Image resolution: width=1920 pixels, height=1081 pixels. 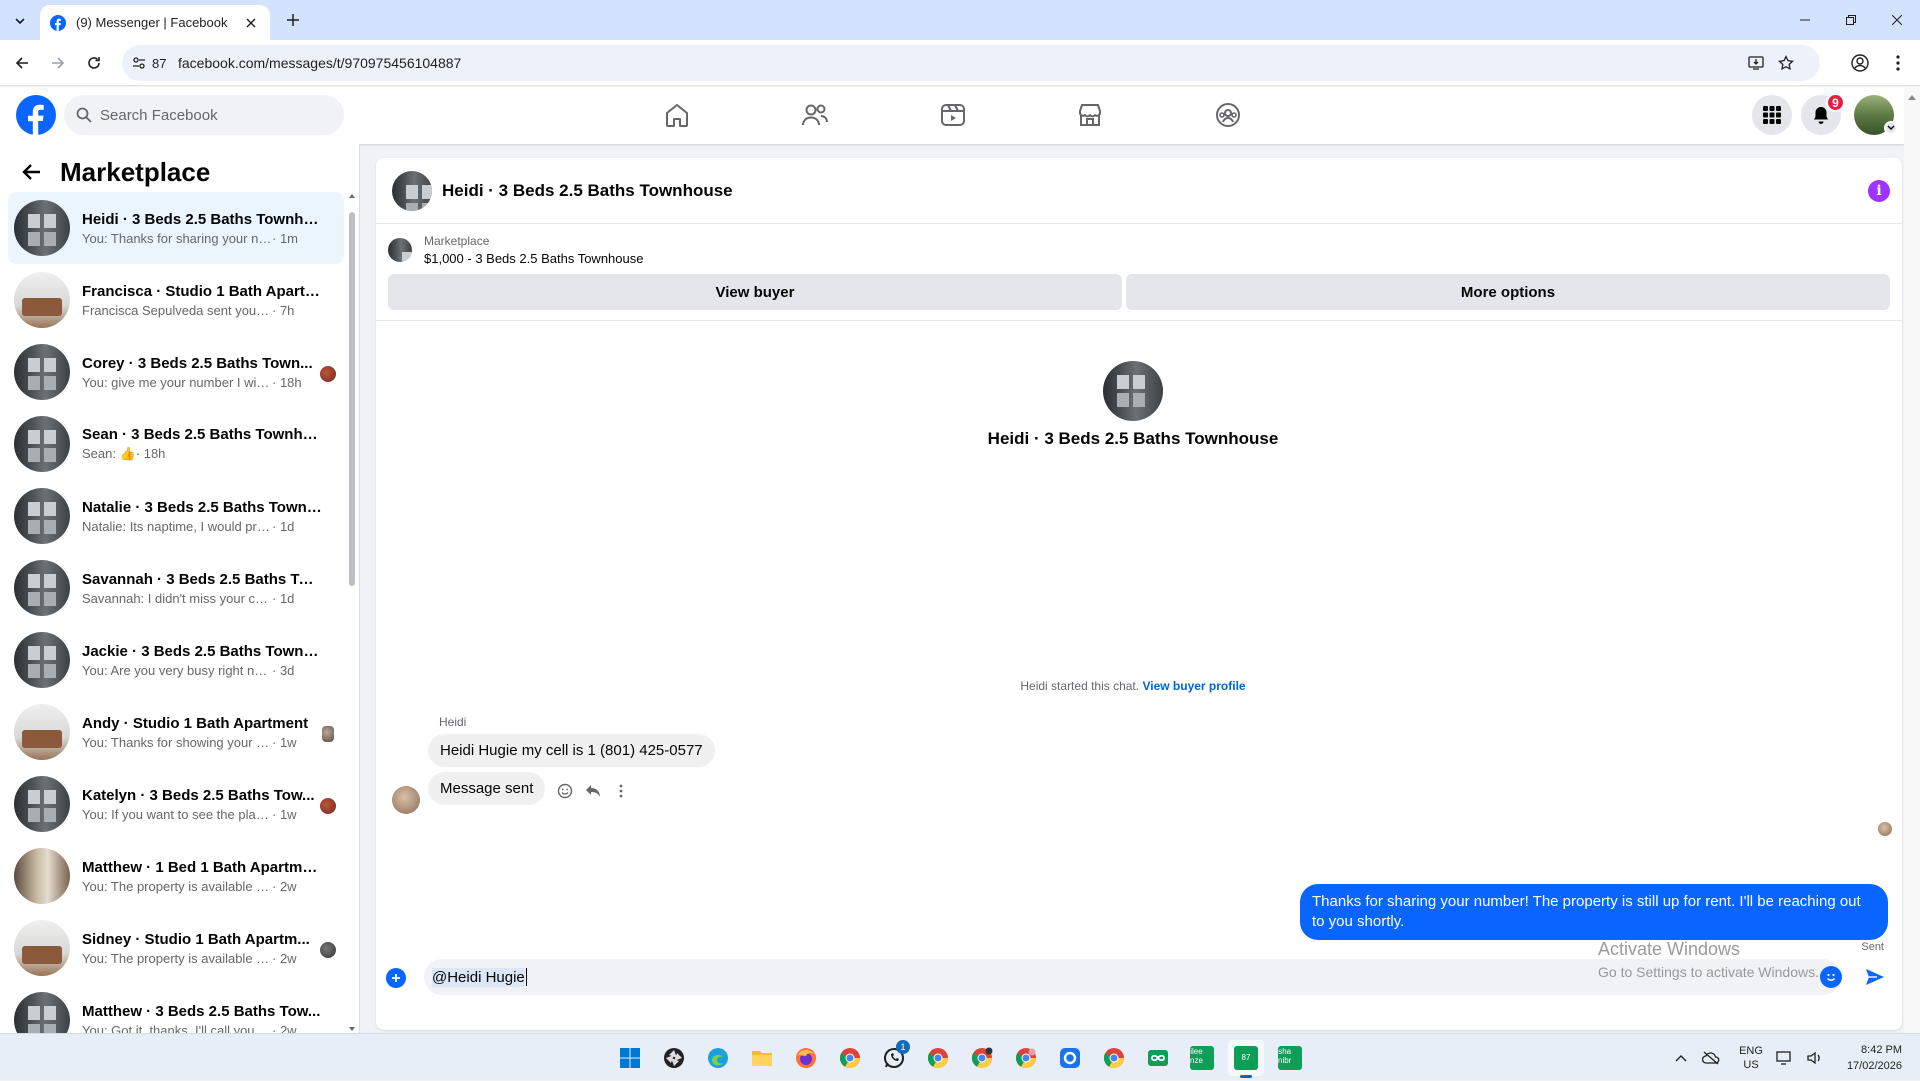 I want to click on incoming-message: Heidi Hugie my cell is 1 (801) 425-0577, so click(x=571, y=750).